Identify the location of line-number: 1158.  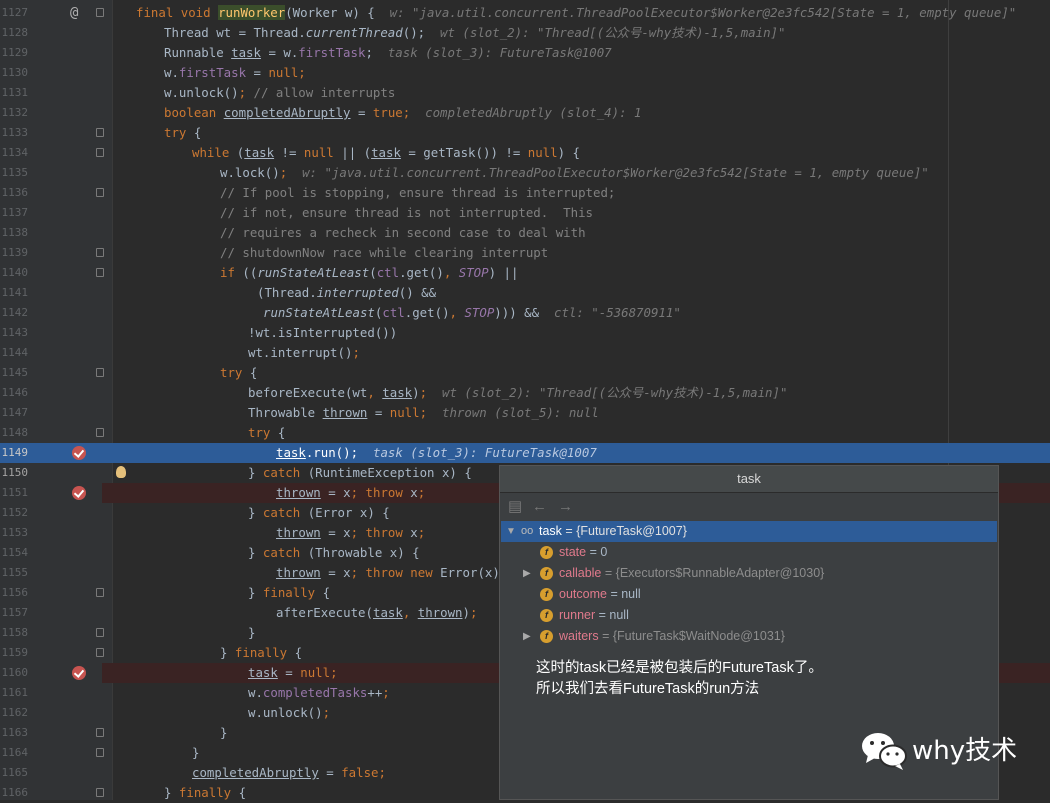
(15, 632).